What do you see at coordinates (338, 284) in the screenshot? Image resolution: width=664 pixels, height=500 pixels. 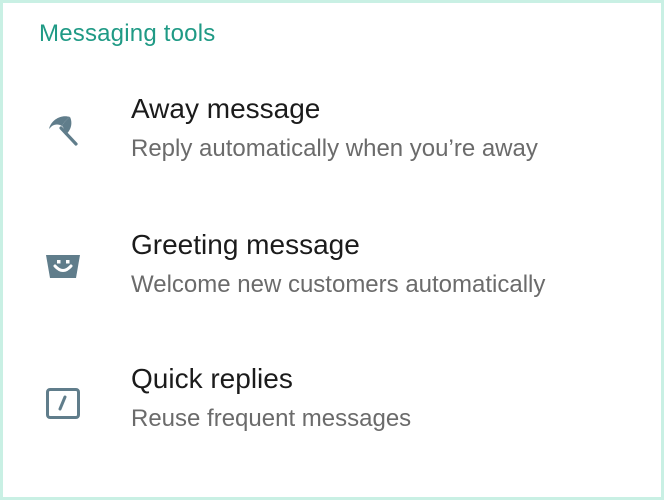 I see `greeting-message-subtitle: Welcome new customers automatically` at bounding box center [338, 284].